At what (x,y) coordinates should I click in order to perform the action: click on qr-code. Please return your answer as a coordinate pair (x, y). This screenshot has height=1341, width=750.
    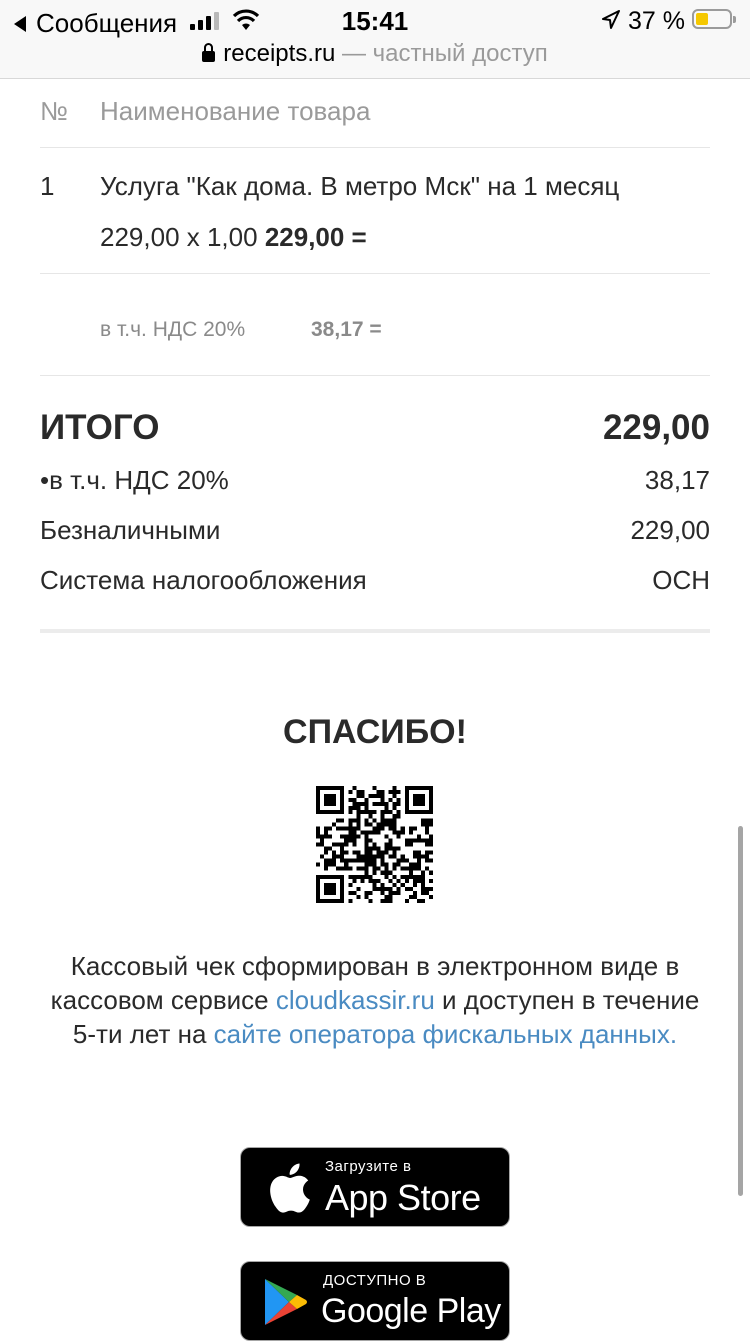
    Looking at the image, I should click on (374, 844).